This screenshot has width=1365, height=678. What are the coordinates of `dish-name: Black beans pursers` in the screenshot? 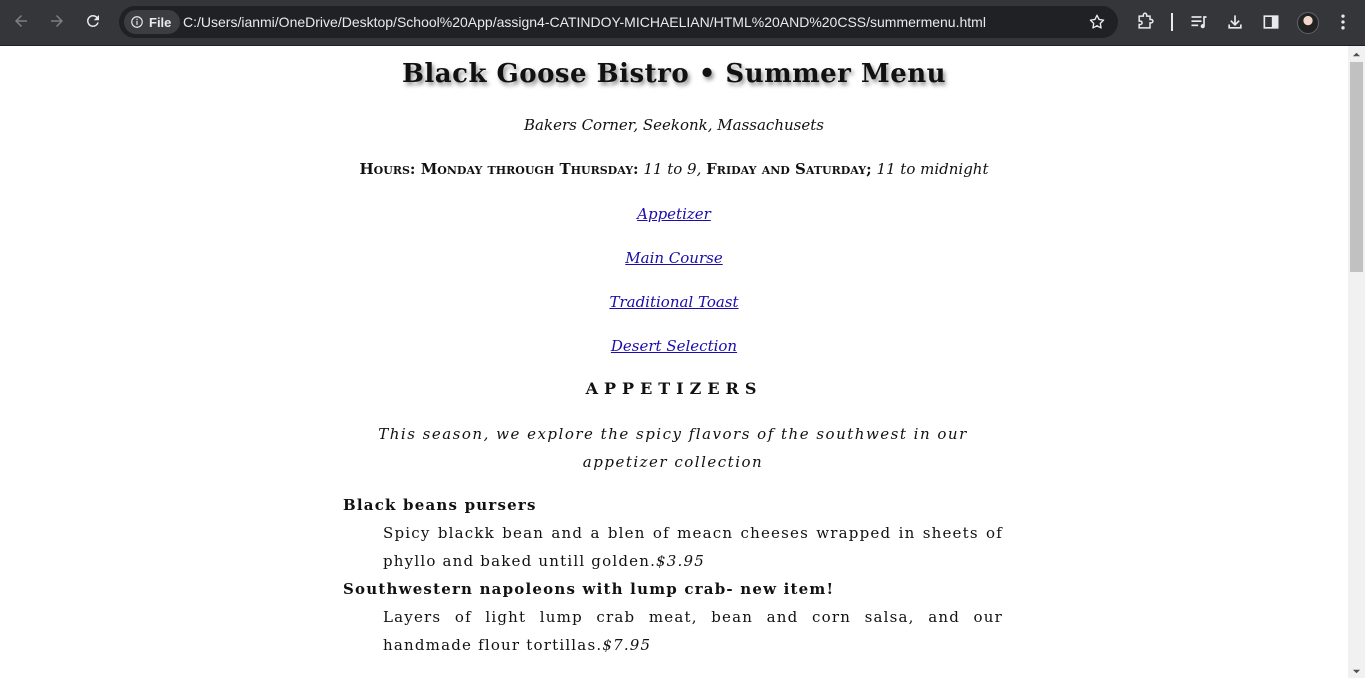 It's located at (440, 505).